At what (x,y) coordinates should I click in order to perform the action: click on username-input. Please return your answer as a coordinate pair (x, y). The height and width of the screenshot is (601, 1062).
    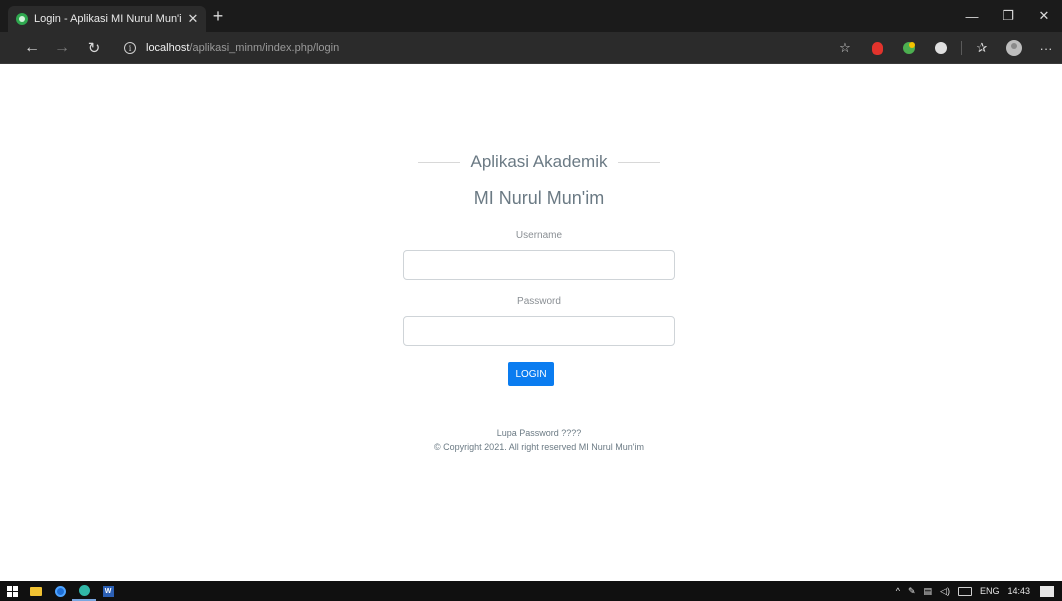
    Looking at the image, I should click on (539, 265).